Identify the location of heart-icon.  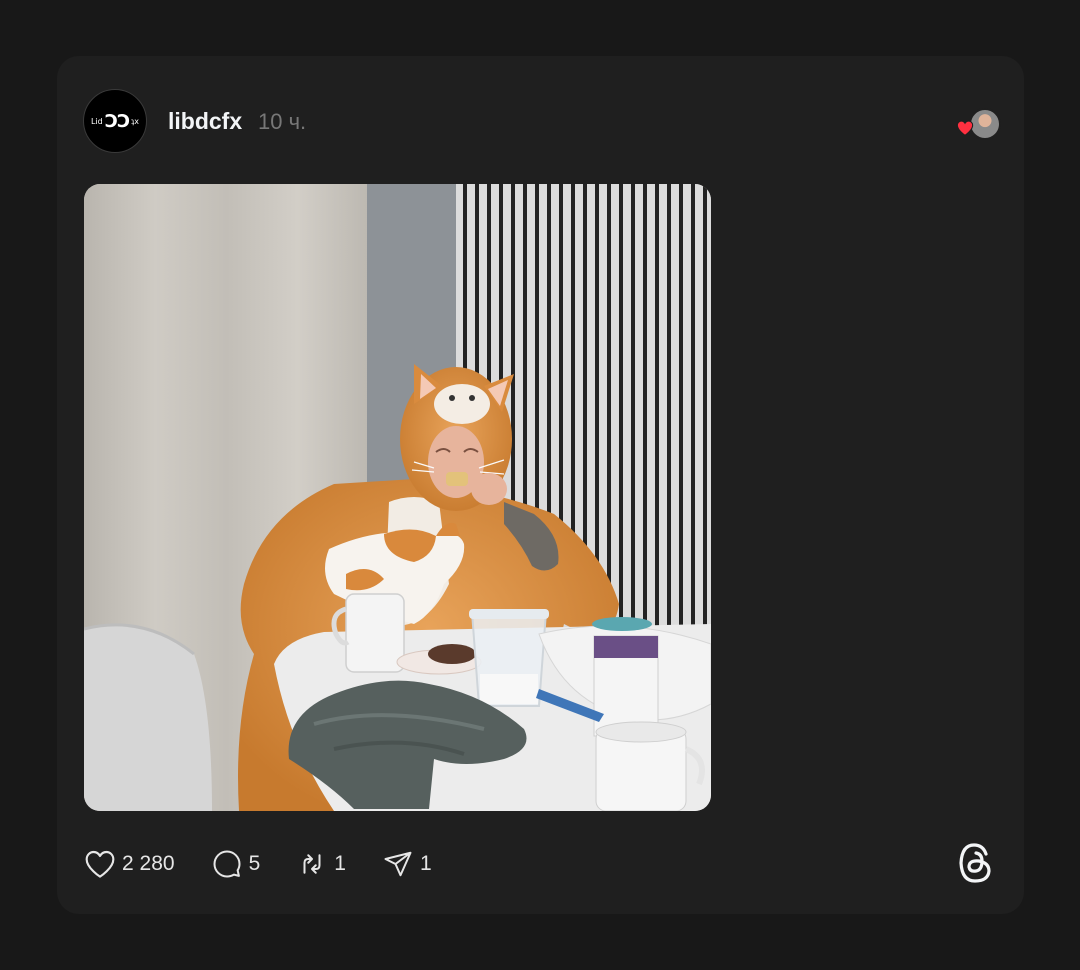
(965, 128).